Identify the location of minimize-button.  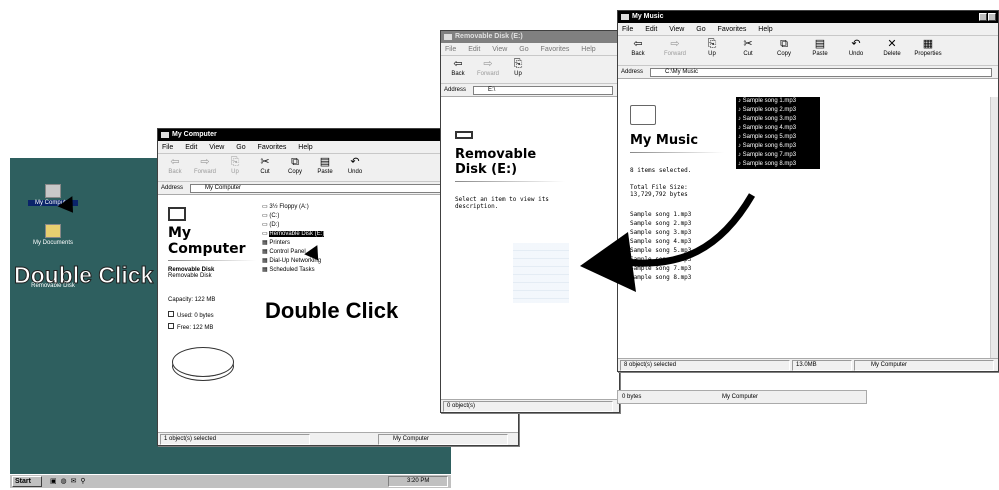
(983, 17).